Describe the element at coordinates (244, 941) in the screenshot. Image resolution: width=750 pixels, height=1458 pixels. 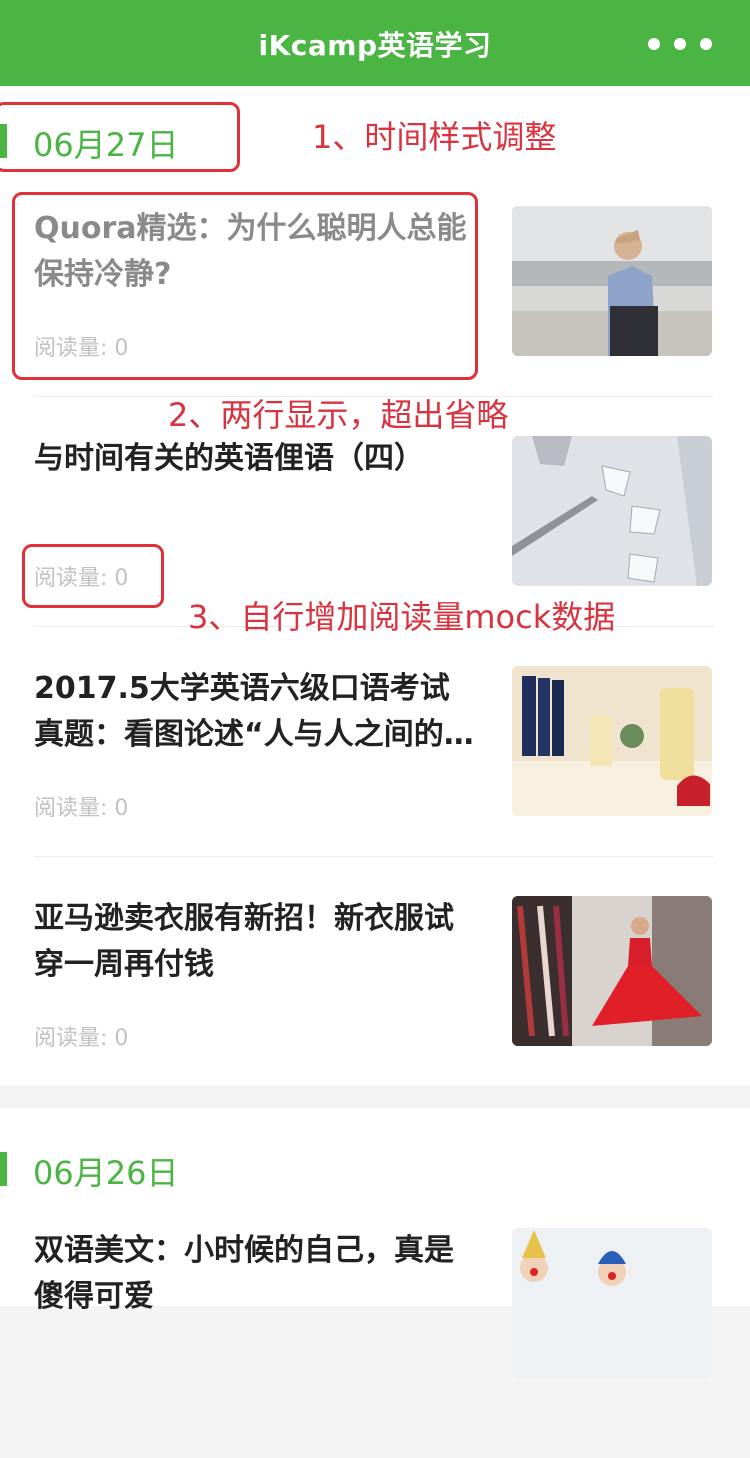
I see `article-title: 亚马逊卖衣服有新招！新衣服试穿一周再付钱` at that location.